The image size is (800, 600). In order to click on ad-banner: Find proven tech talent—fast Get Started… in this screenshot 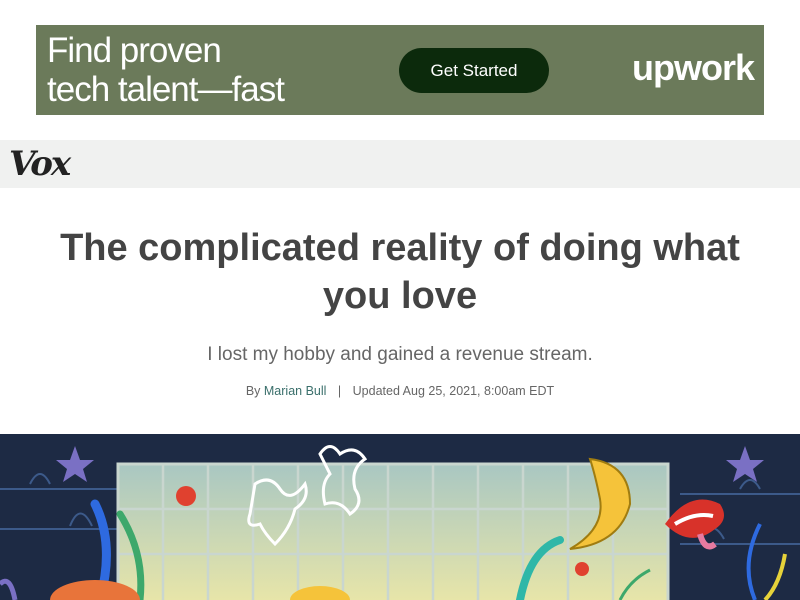, I will do `click(400, 70)`.